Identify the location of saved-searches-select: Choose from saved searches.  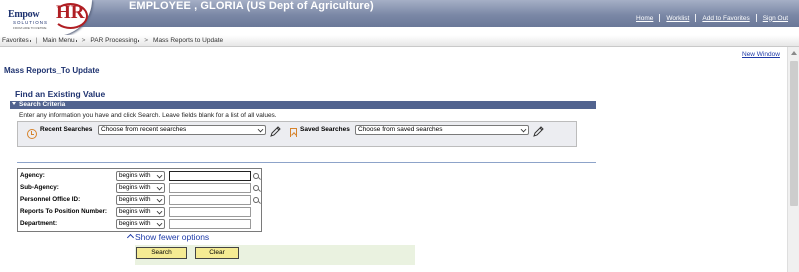
(442, 130).